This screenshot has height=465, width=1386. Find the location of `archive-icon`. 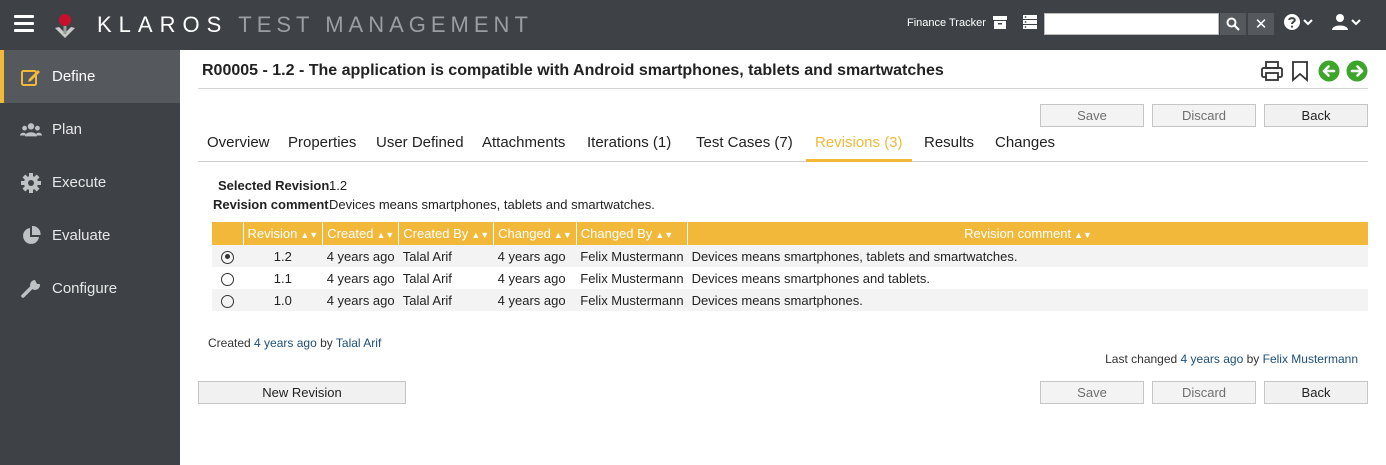

archive-icon is located at coordinates (1000, 22).